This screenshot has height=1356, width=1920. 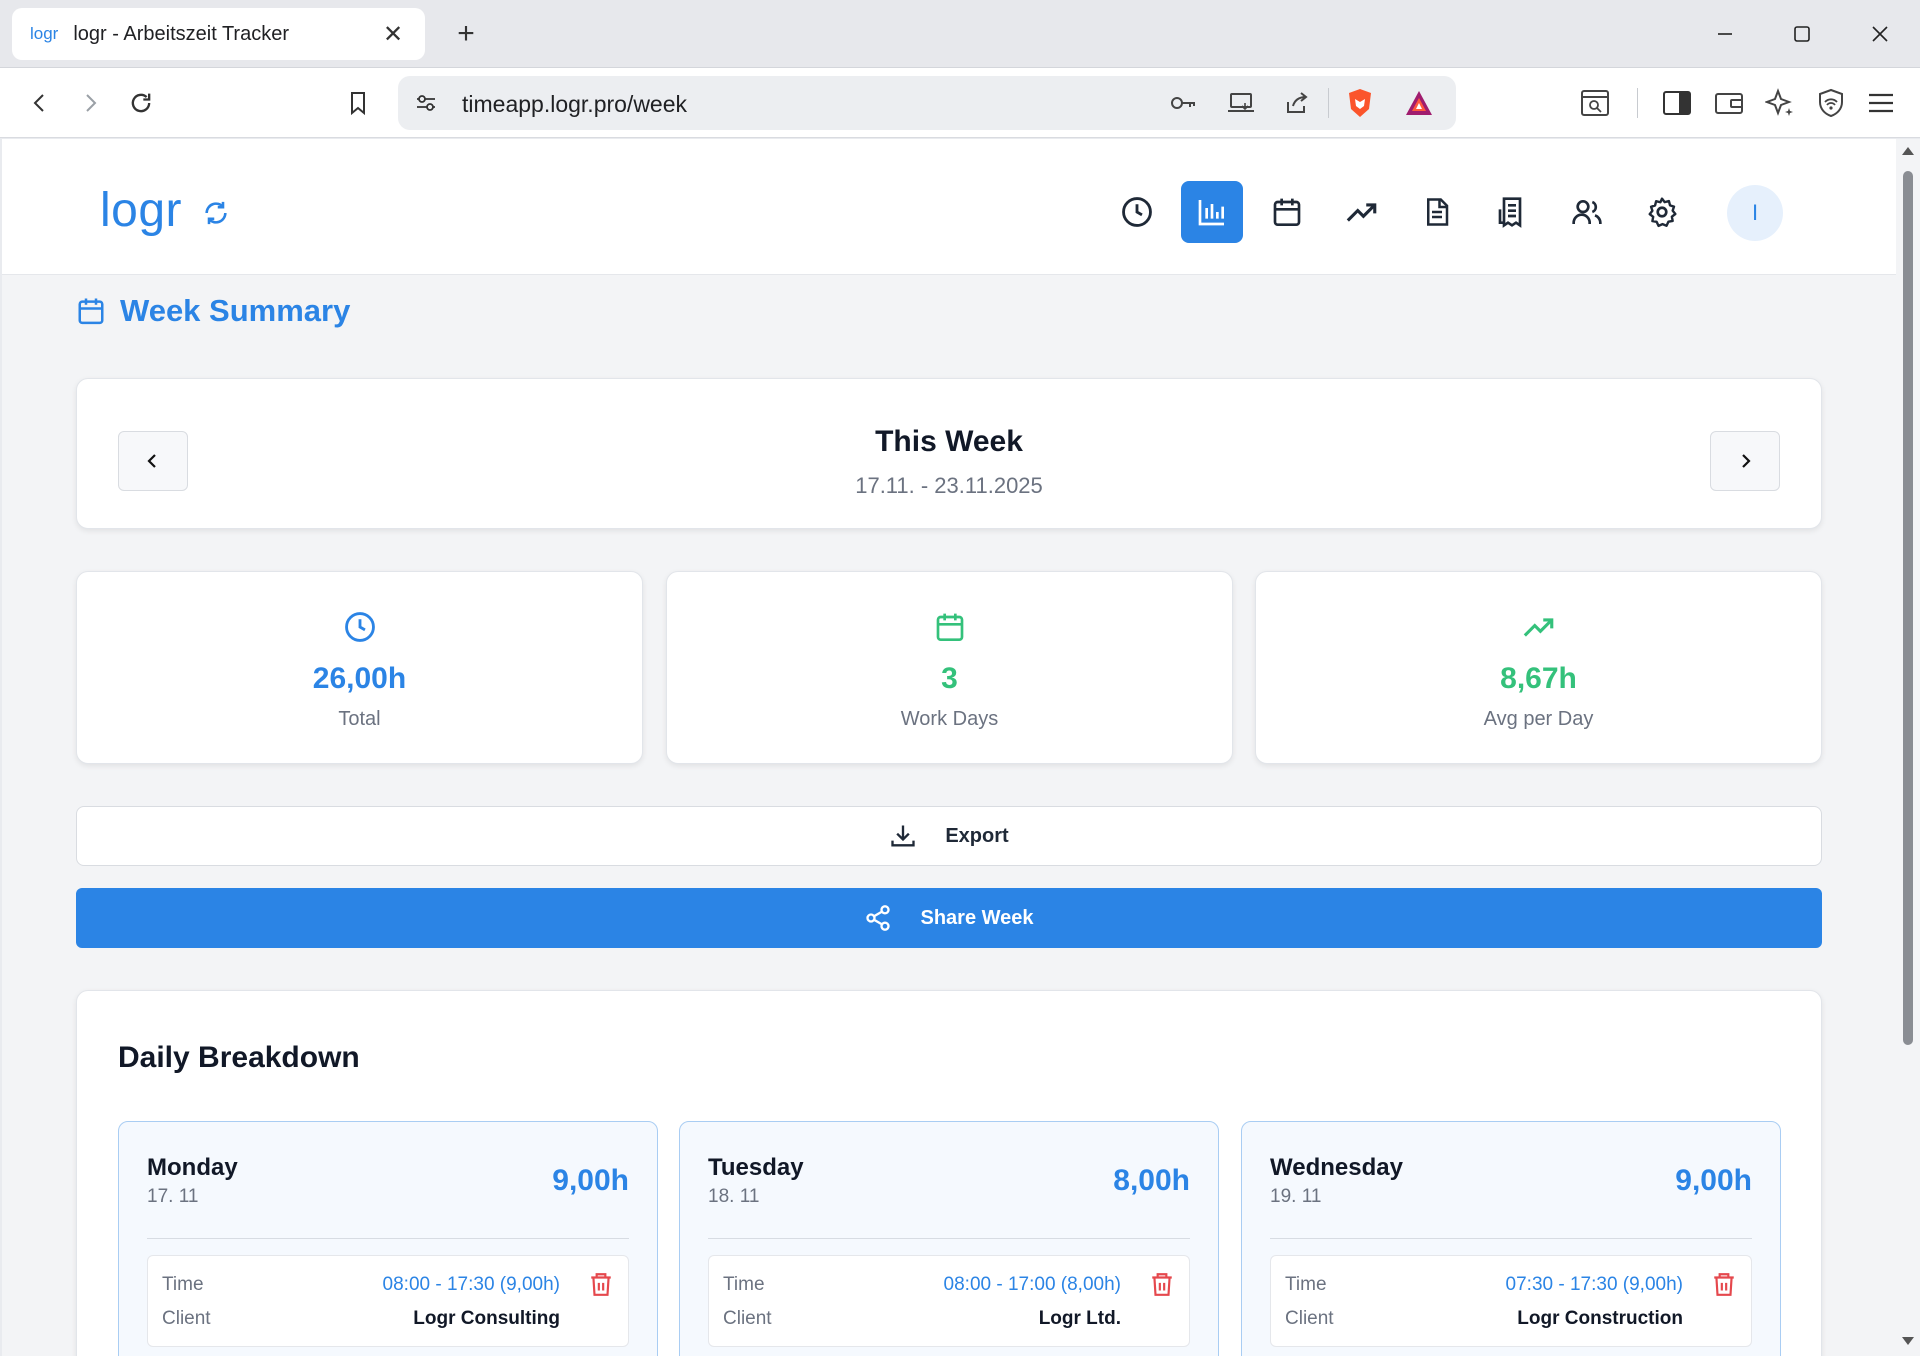 I want to click on forward-button, so click(x=90, y=103).